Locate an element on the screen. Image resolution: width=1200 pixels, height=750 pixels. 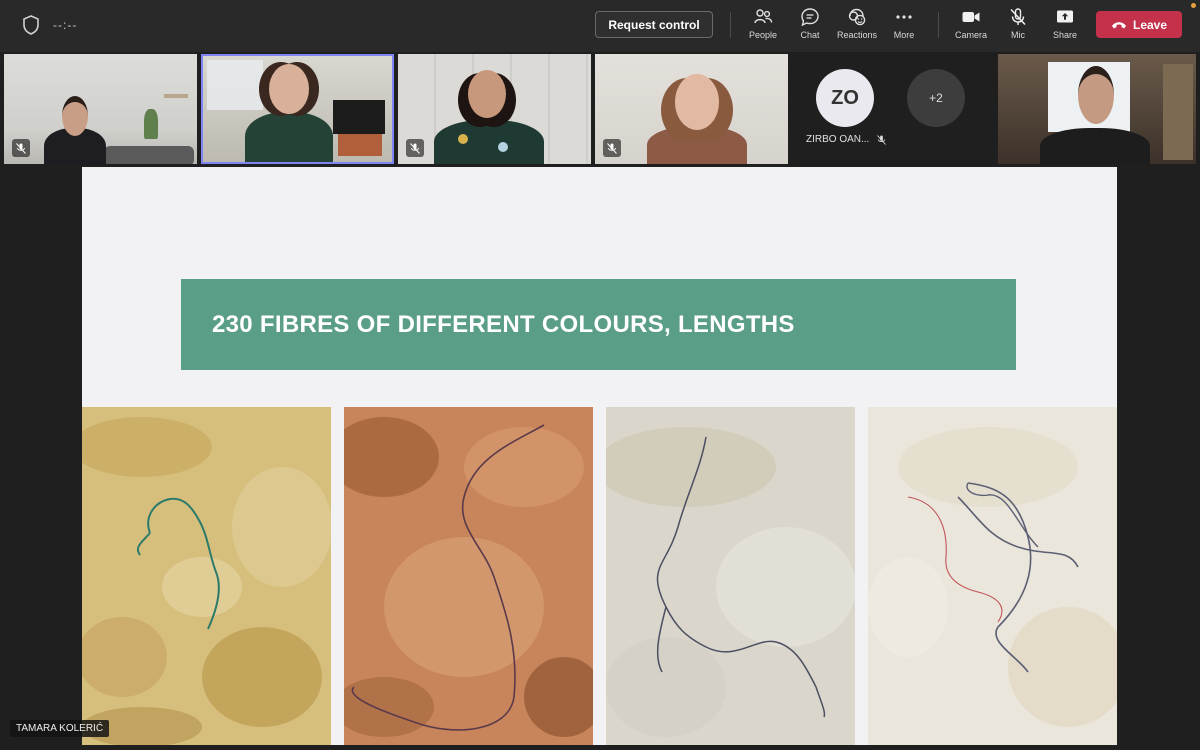
reactions-icon is located at coordinates (857, 17).